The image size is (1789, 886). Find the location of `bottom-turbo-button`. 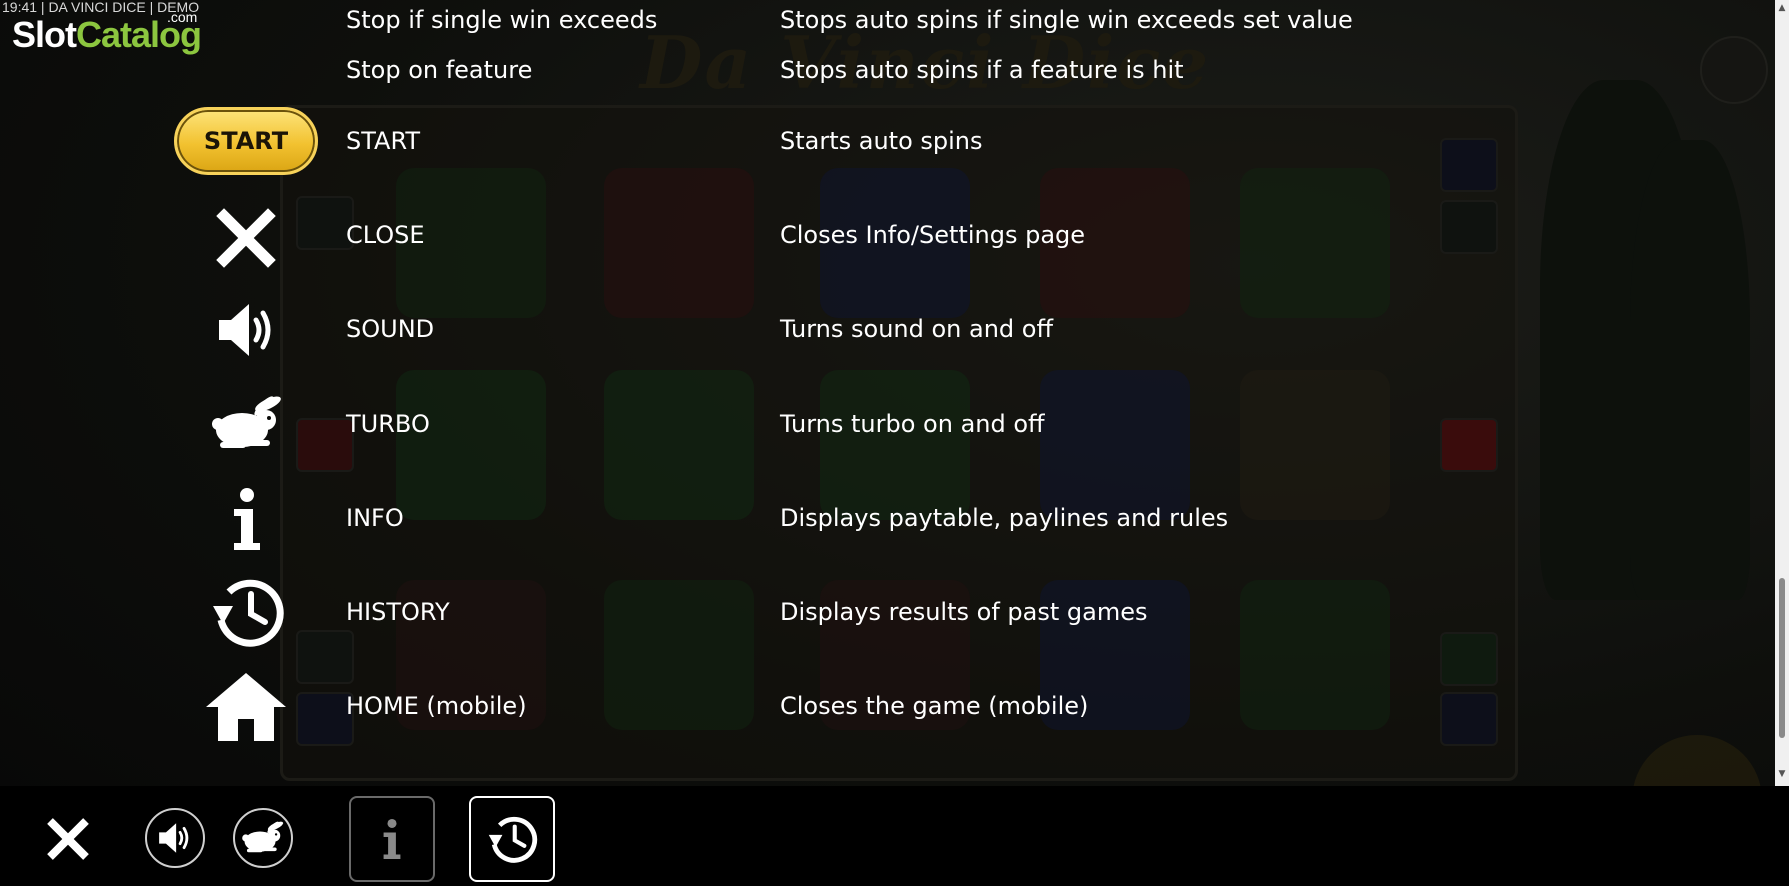

bottom-turbo-button is located at coordinates (263, 838).